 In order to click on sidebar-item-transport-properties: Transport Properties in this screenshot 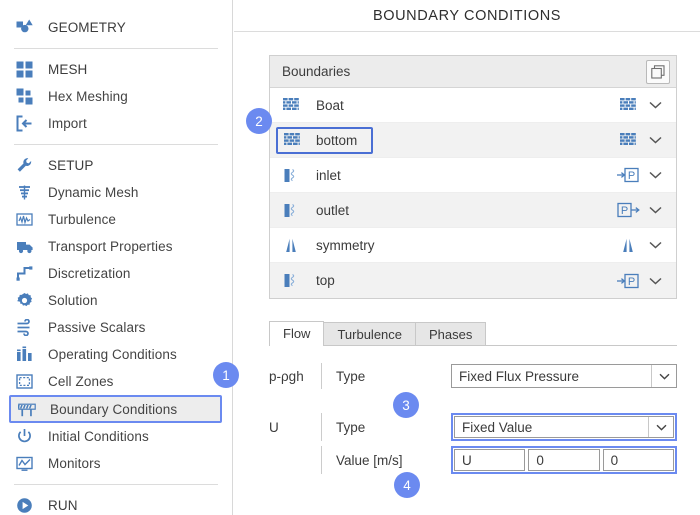, I will do `click(116, 246)`.